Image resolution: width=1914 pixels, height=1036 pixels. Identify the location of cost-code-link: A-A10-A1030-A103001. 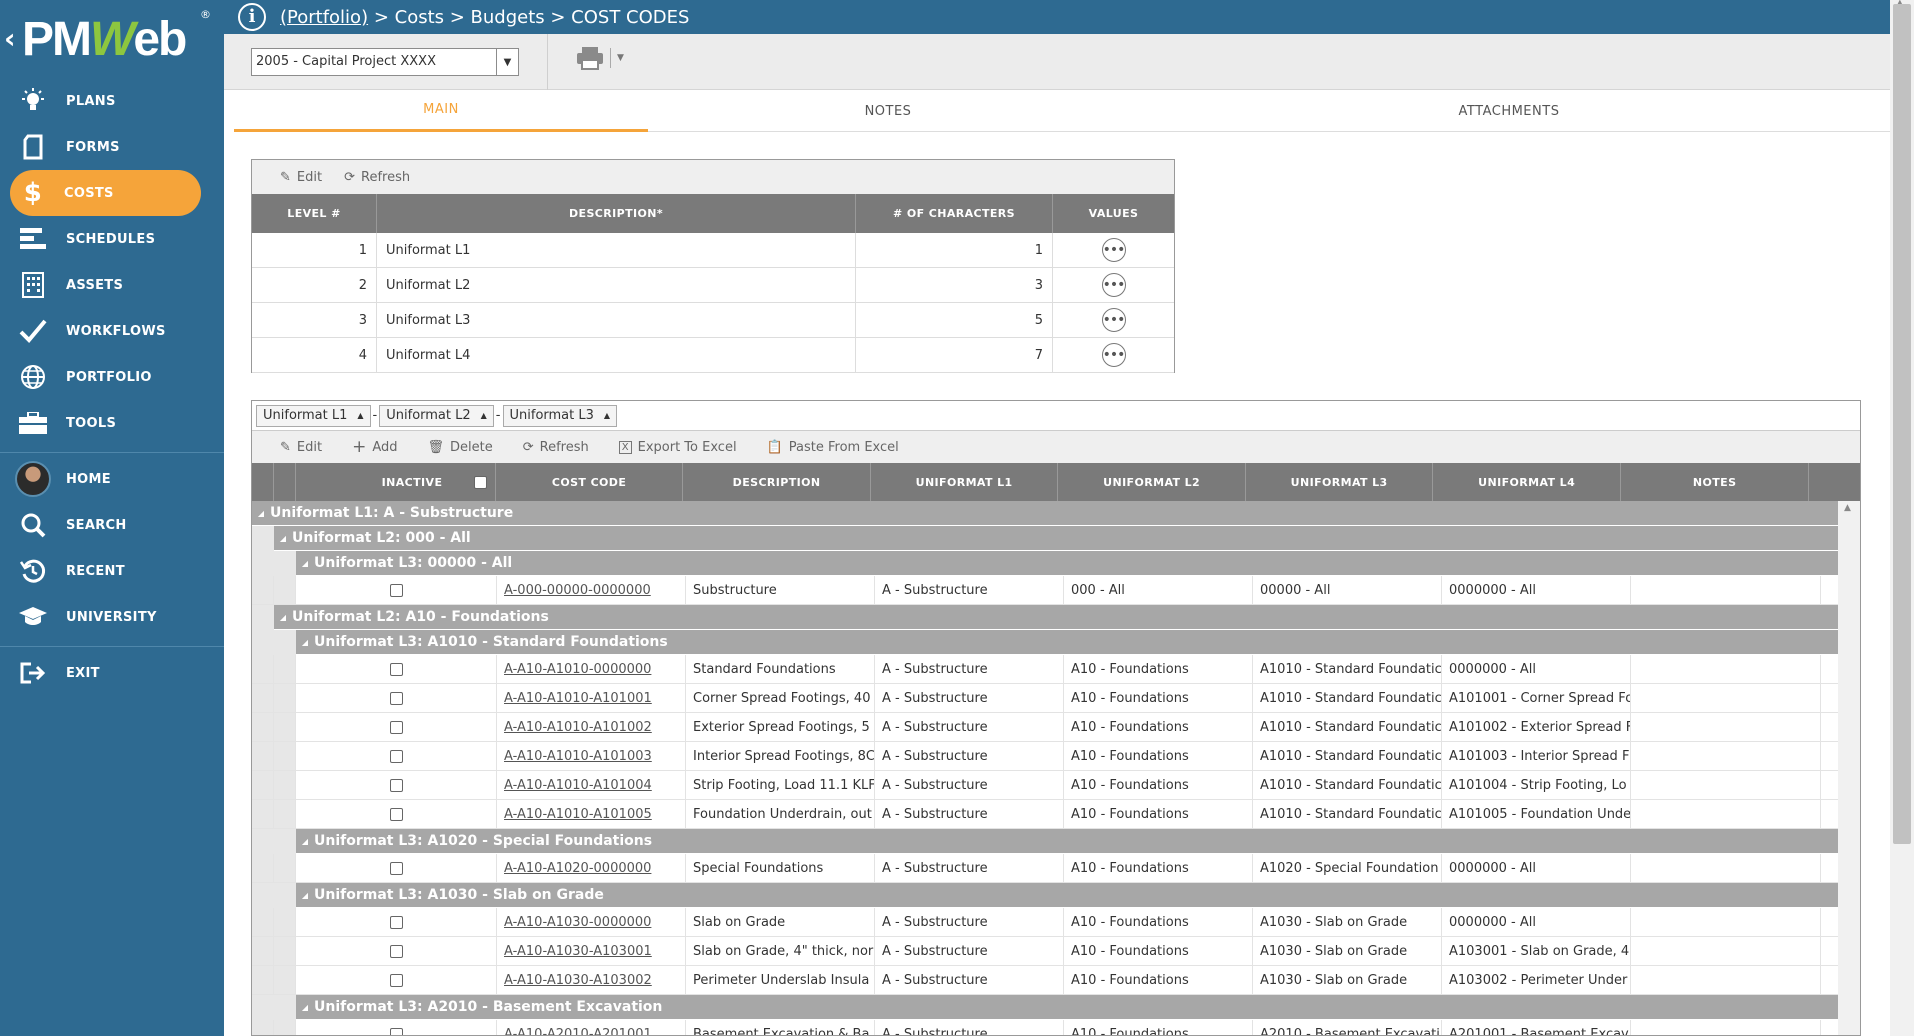
(578, 951).